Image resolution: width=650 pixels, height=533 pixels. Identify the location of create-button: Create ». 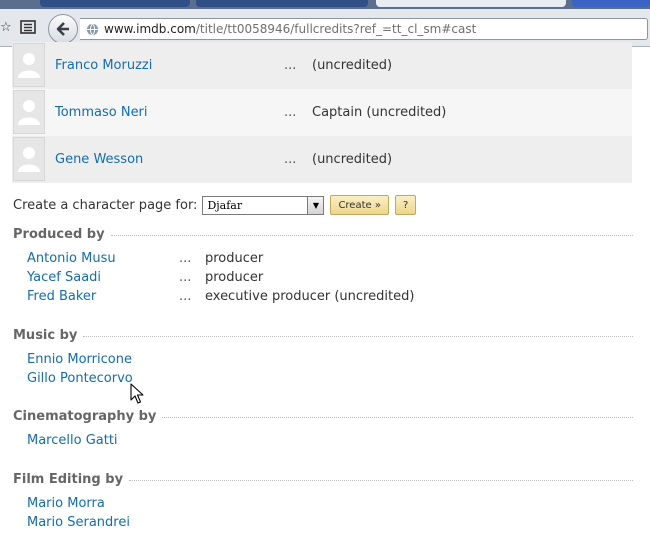
(359, 205).